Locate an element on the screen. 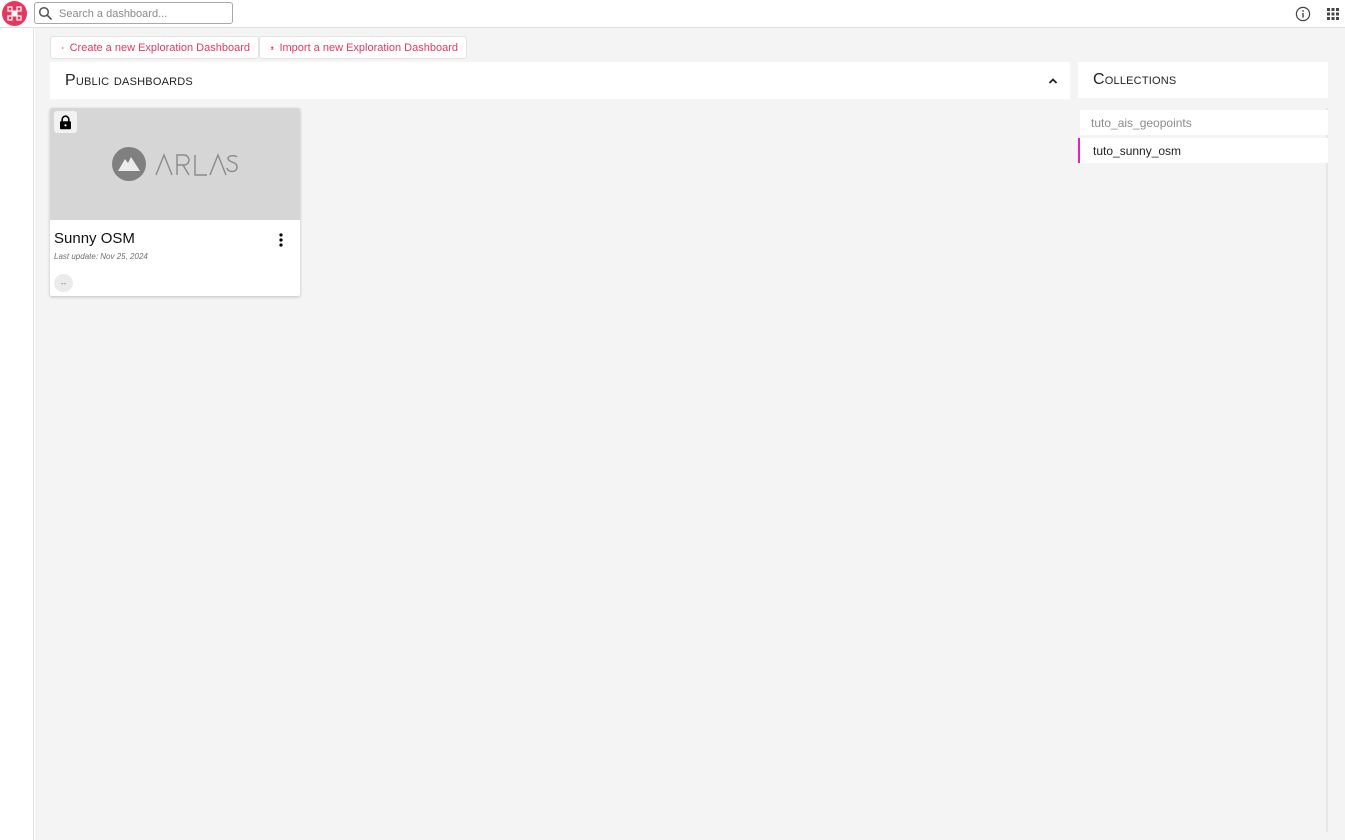 The height and width of the screenshot is (840, 1345). lock-icon is located at coordinates (65, 121).